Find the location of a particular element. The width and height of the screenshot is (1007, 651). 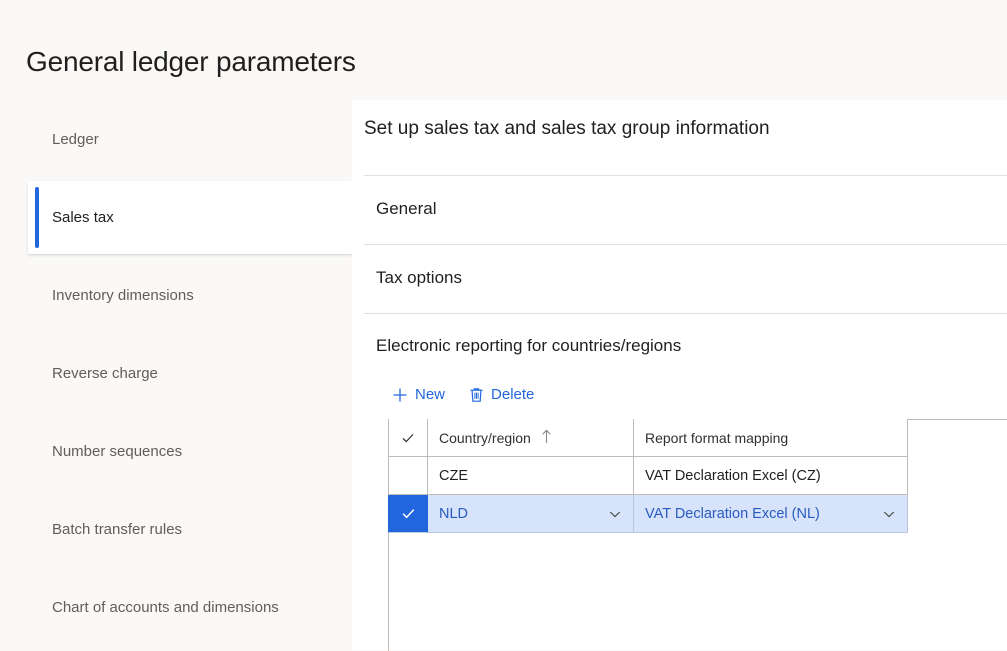

sidebar-item-chart-of-accounts-and-dimensions: Chart of accounts and dimensions is located at coordinates (176, 607).